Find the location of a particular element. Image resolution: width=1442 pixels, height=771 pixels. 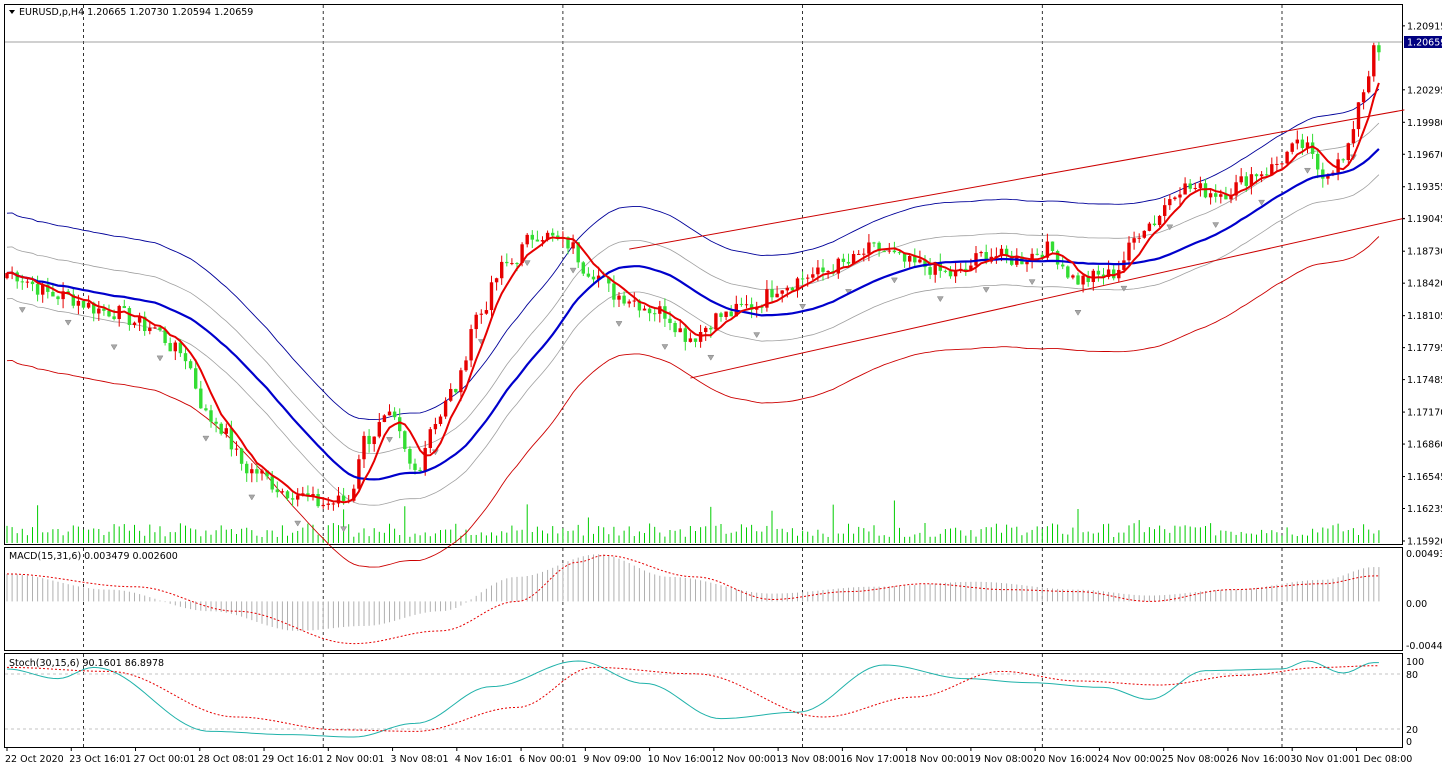

macd-header: MACD(15,31,6) 0.003479 0.002600 is located at coordinates (93, 556).